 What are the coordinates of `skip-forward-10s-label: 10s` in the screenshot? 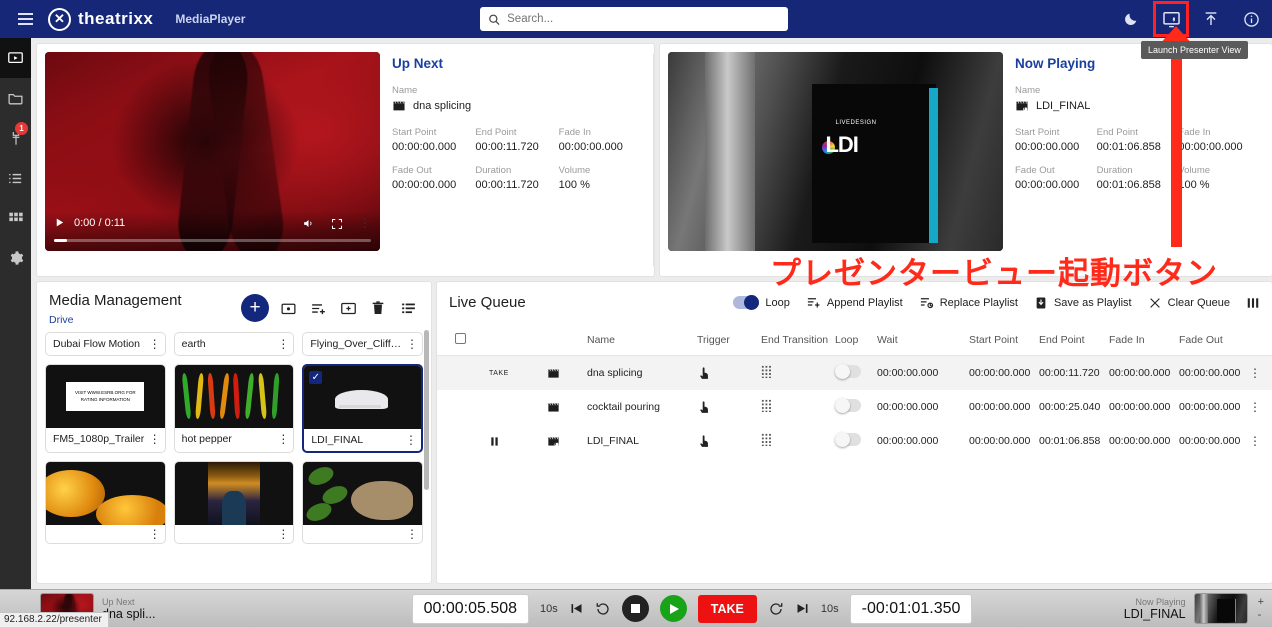 It's located at (830, 609).